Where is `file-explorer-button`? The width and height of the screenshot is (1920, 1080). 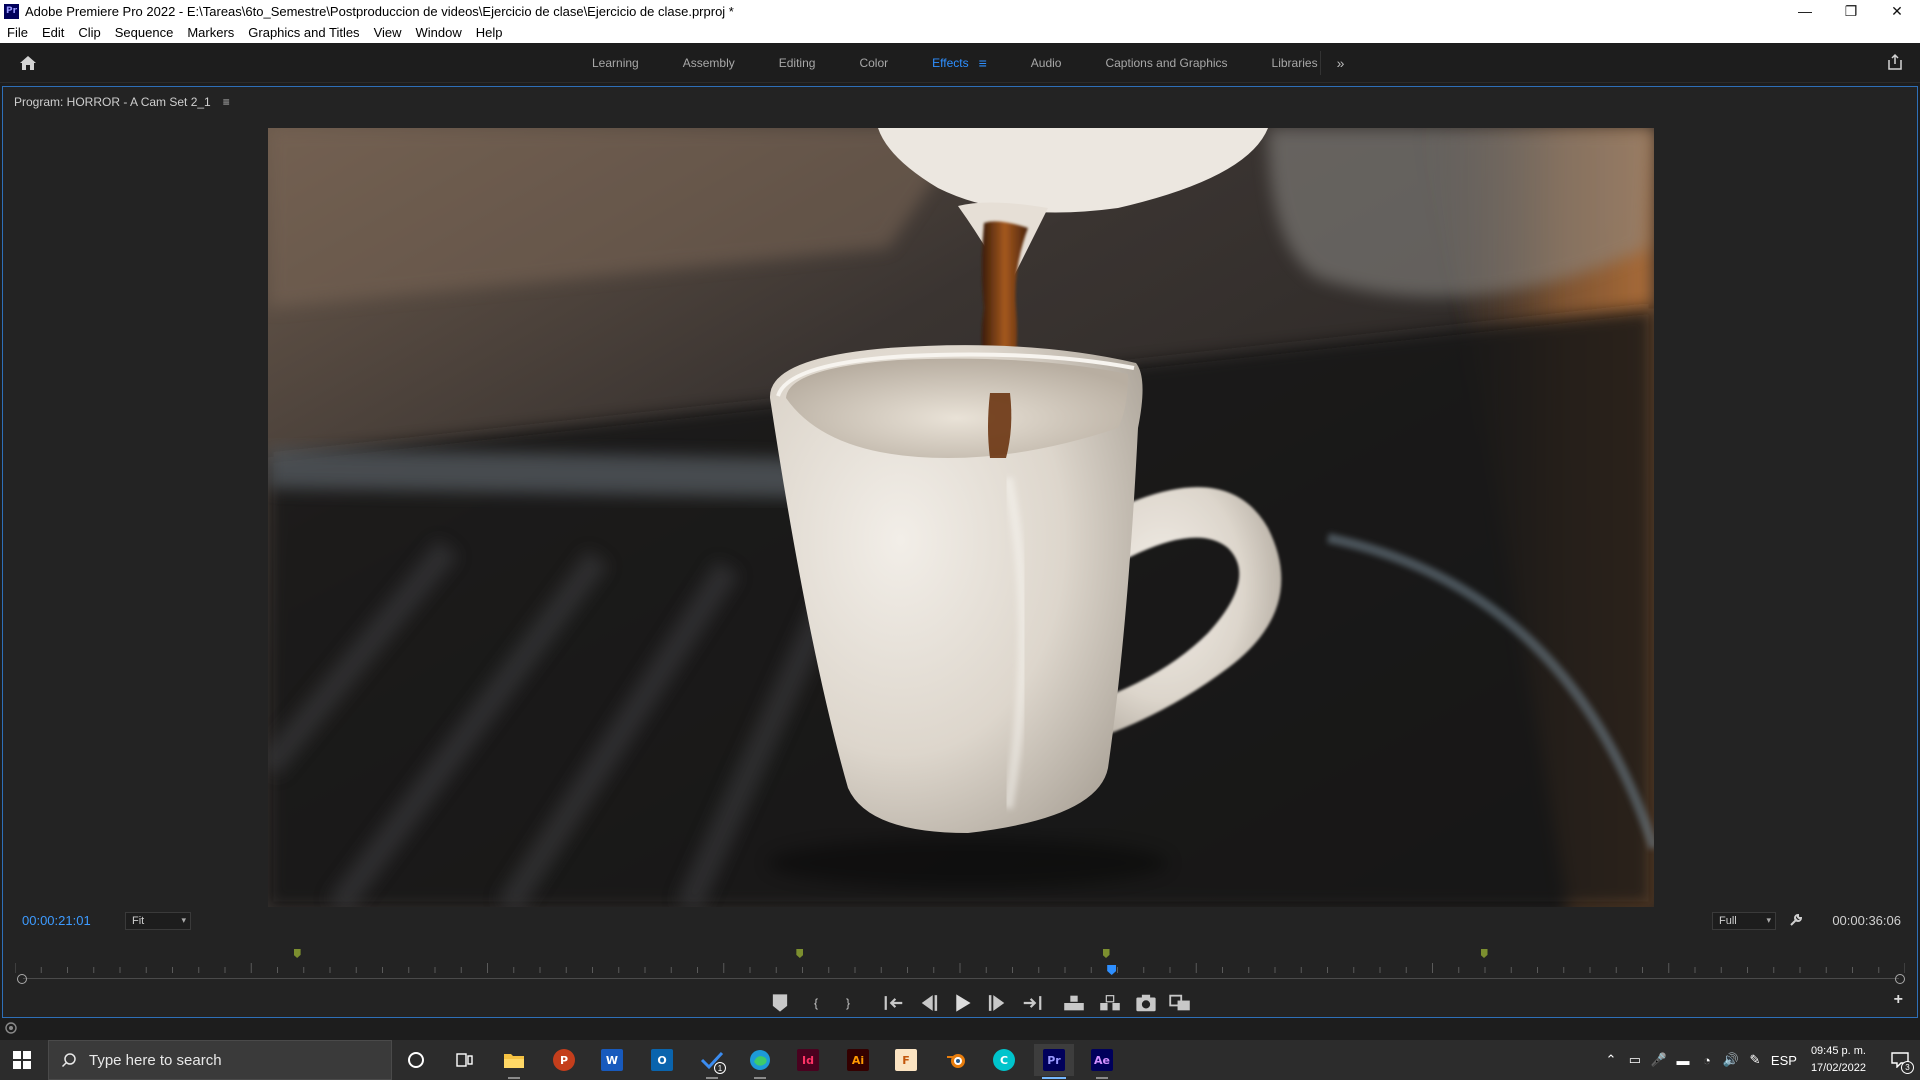
file-explorer-button is located at coordinates (514, 1061).